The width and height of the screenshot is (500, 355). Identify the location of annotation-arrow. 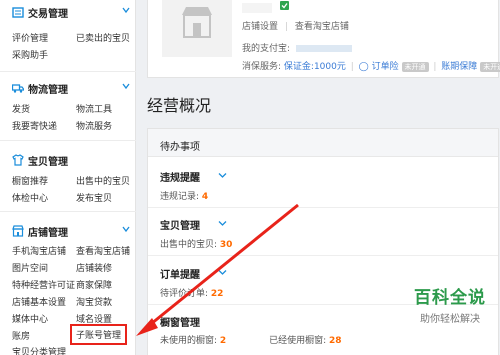
(217, 269).